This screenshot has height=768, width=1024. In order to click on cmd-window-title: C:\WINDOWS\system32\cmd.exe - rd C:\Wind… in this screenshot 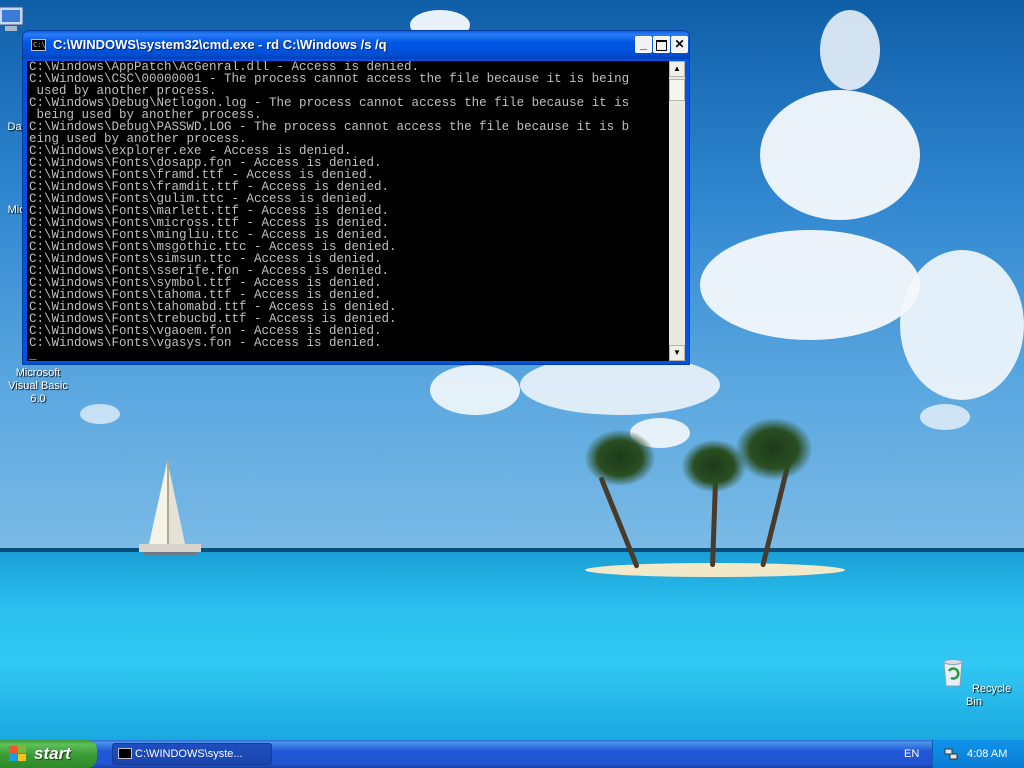, I will do `click(220, 44)`.